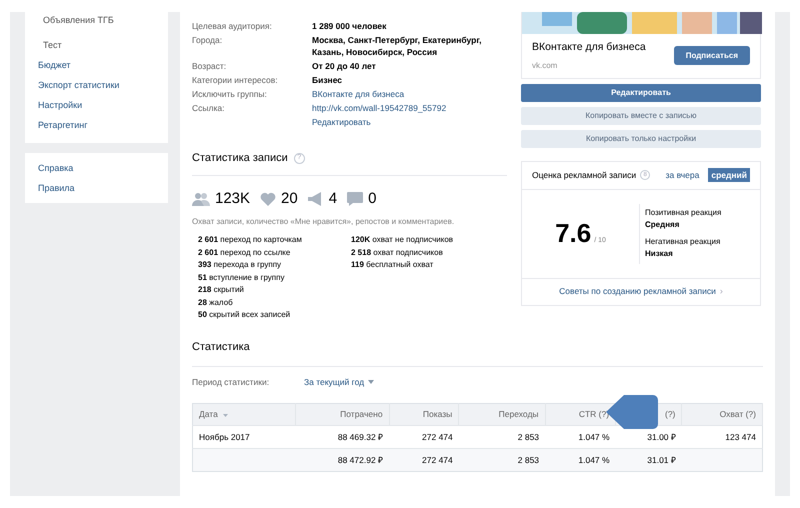 The image size is (800, 508). What do you see at coordinates (209, 66) in the screenshot?
I see `field-label: Возраст:` at bounding box center [209, 66].